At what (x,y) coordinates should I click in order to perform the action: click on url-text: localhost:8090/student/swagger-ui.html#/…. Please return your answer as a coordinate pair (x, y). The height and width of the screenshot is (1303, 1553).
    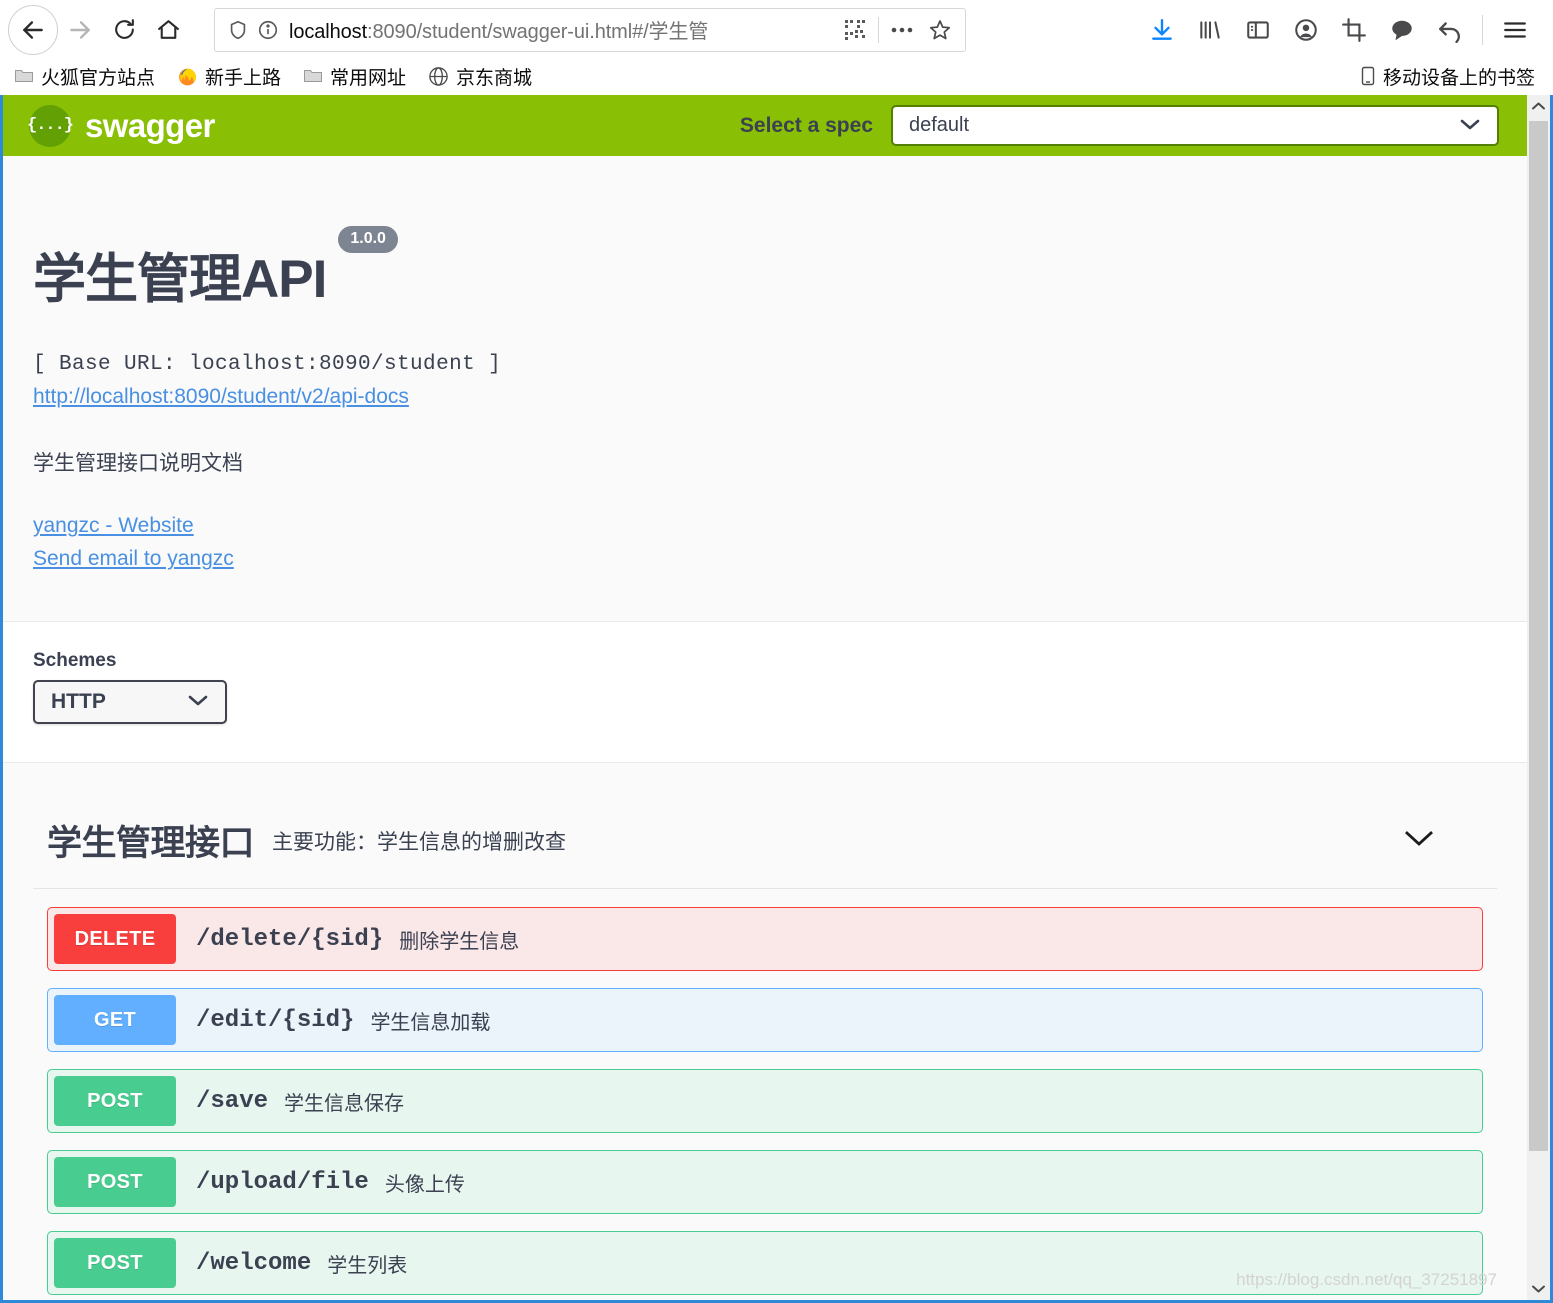
    Looking at the image, I should click on (562, 29).